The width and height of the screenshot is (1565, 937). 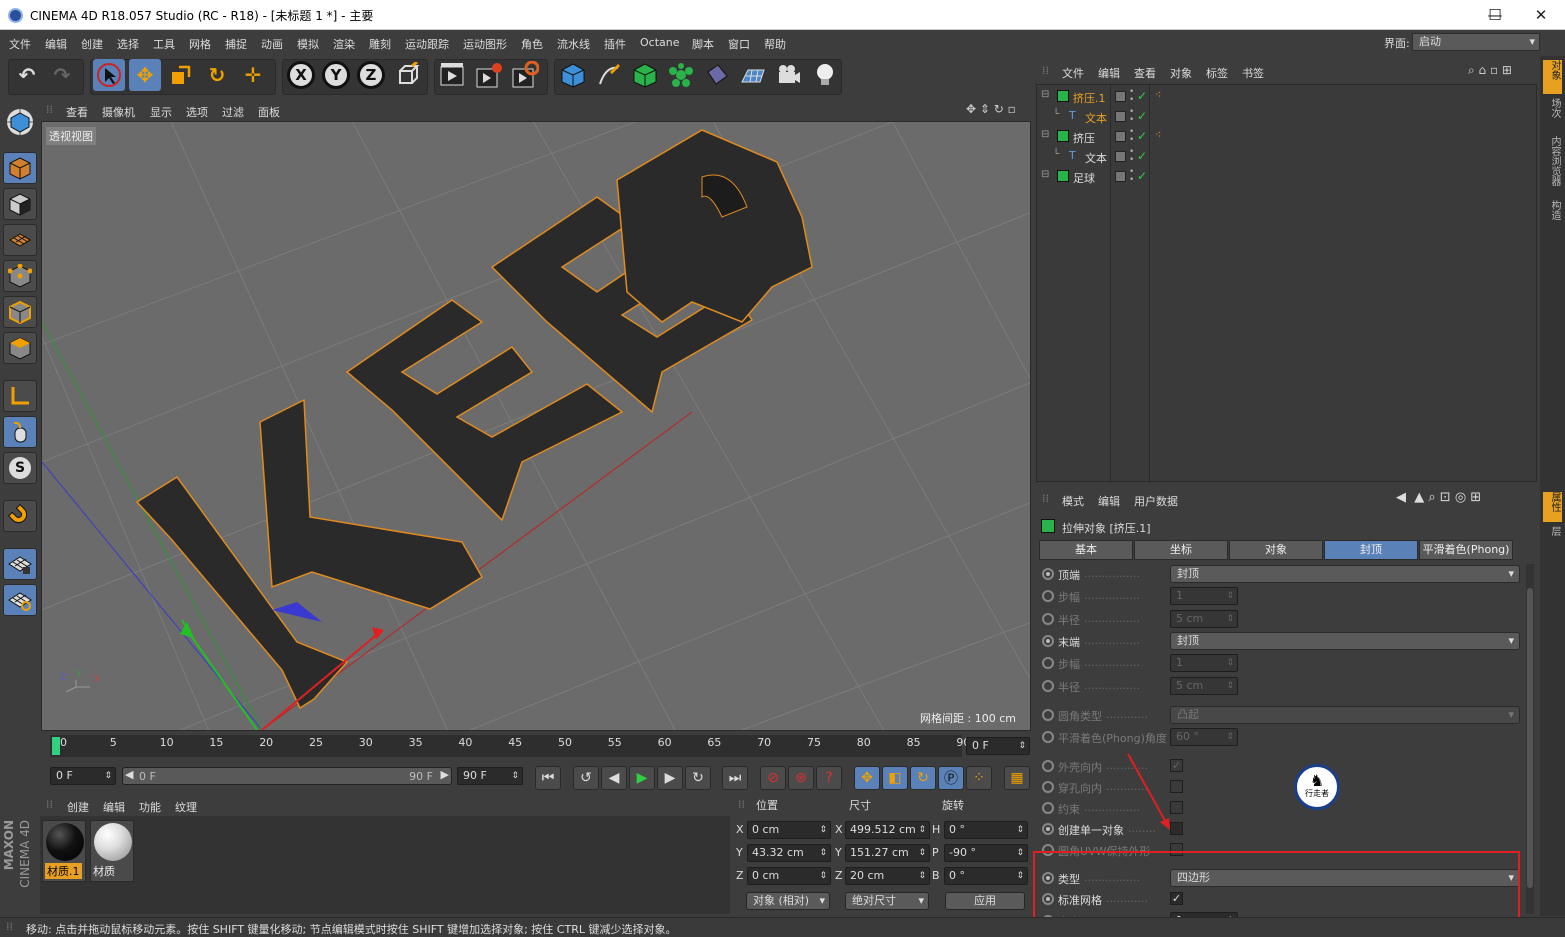 What do you see at coordinates (789, 876) in the screenshot?
I see `position-z-input: 0 cm` at bounding box center [789, 876].